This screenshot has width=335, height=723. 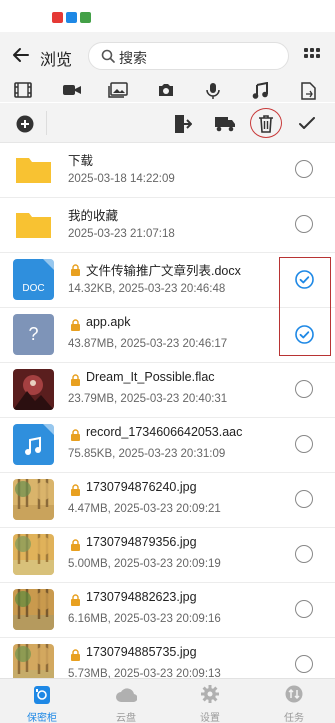 I want to click on file-name: Dream_It_Possible.flac, so click(x=150, y=377).